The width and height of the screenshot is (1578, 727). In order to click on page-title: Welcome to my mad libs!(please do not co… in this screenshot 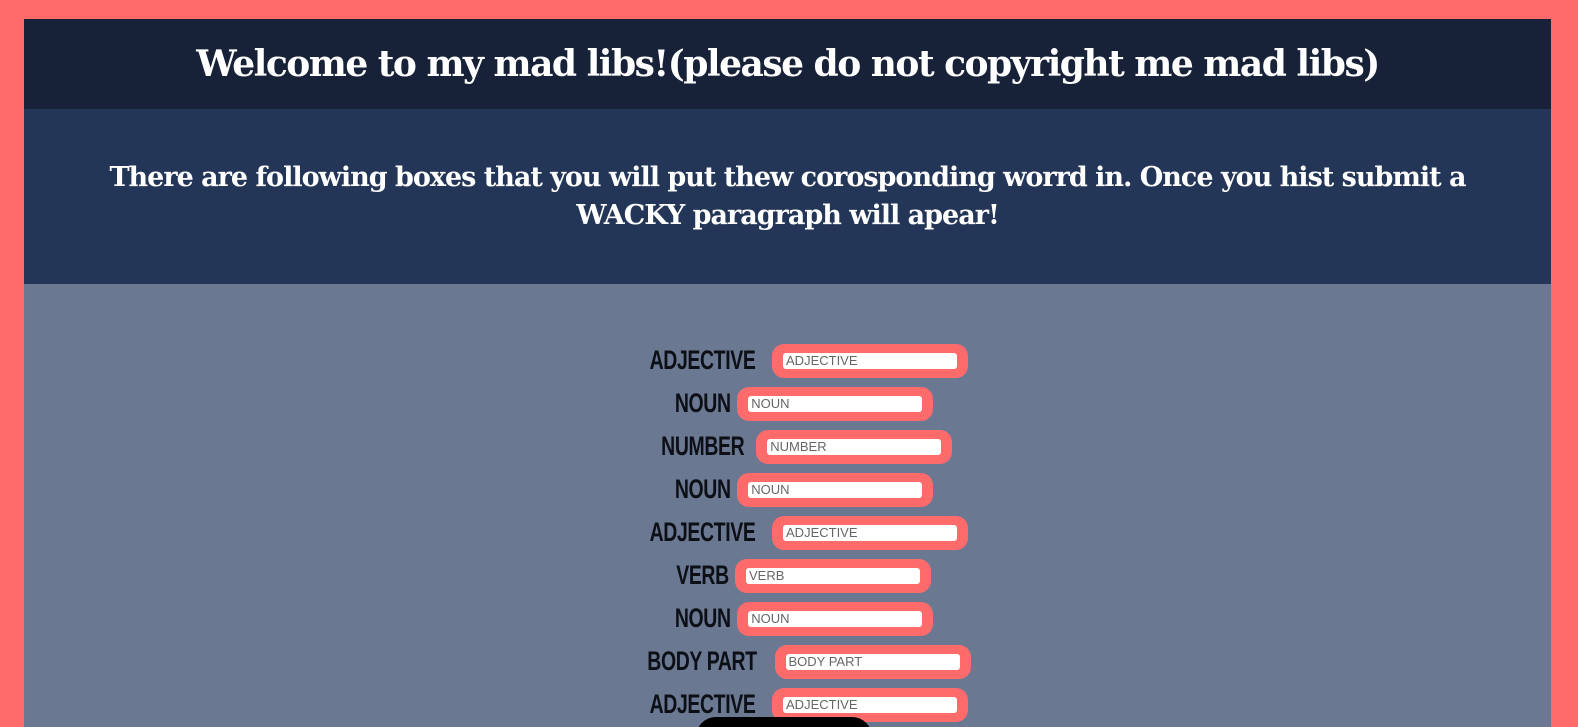, I will do `click(788, 64)`.